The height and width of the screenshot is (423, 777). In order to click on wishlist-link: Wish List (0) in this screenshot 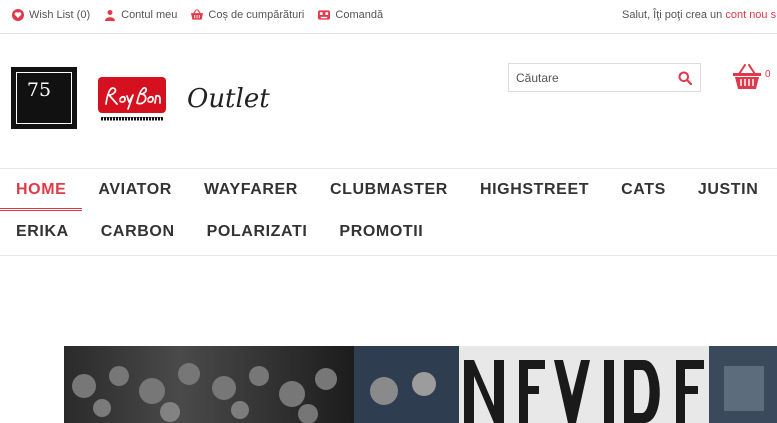, I will do `click(51, 15)`.